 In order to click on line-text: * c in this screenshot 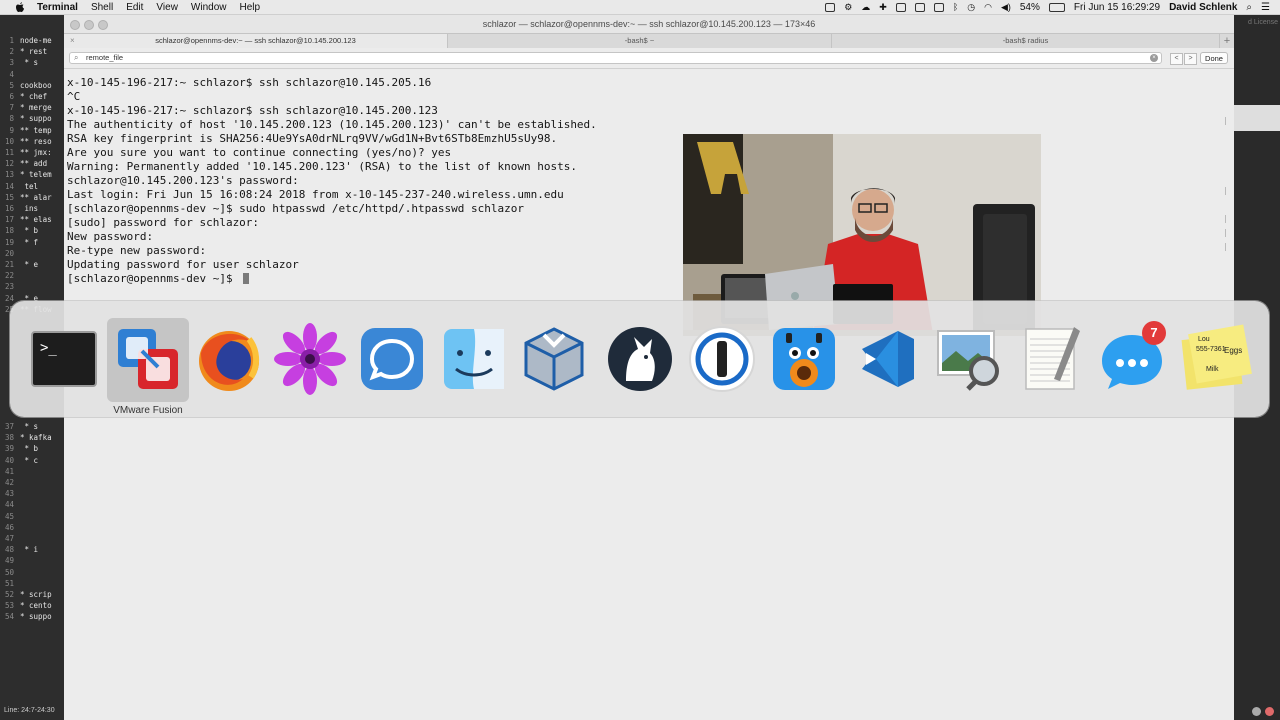, I will do `click(29, 460)`.